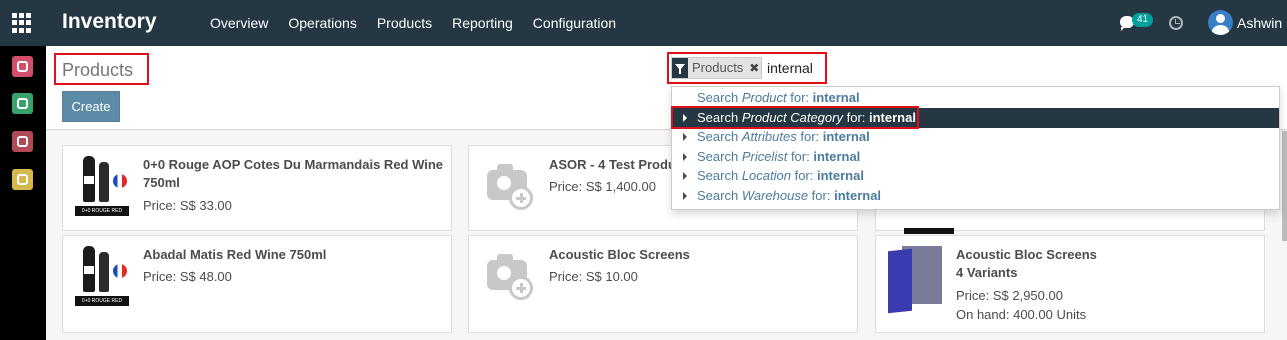 The height and width of the screenshot is (340, 1287). Describe the element at coordinates (22, 103) in the screenshot. I see `contacts-app-icon` at that location.